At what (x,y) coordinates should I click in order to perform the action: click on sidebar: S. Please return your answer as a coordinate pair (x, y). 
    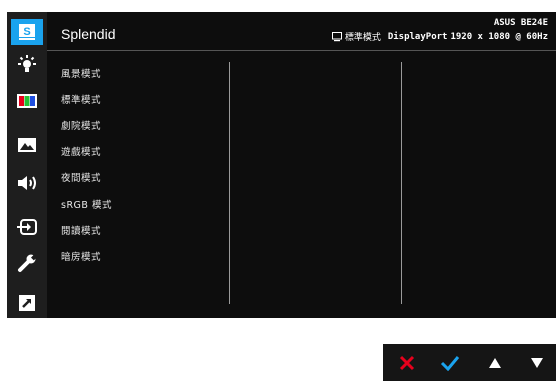
    Looking at the image, I should click on (27, 165).